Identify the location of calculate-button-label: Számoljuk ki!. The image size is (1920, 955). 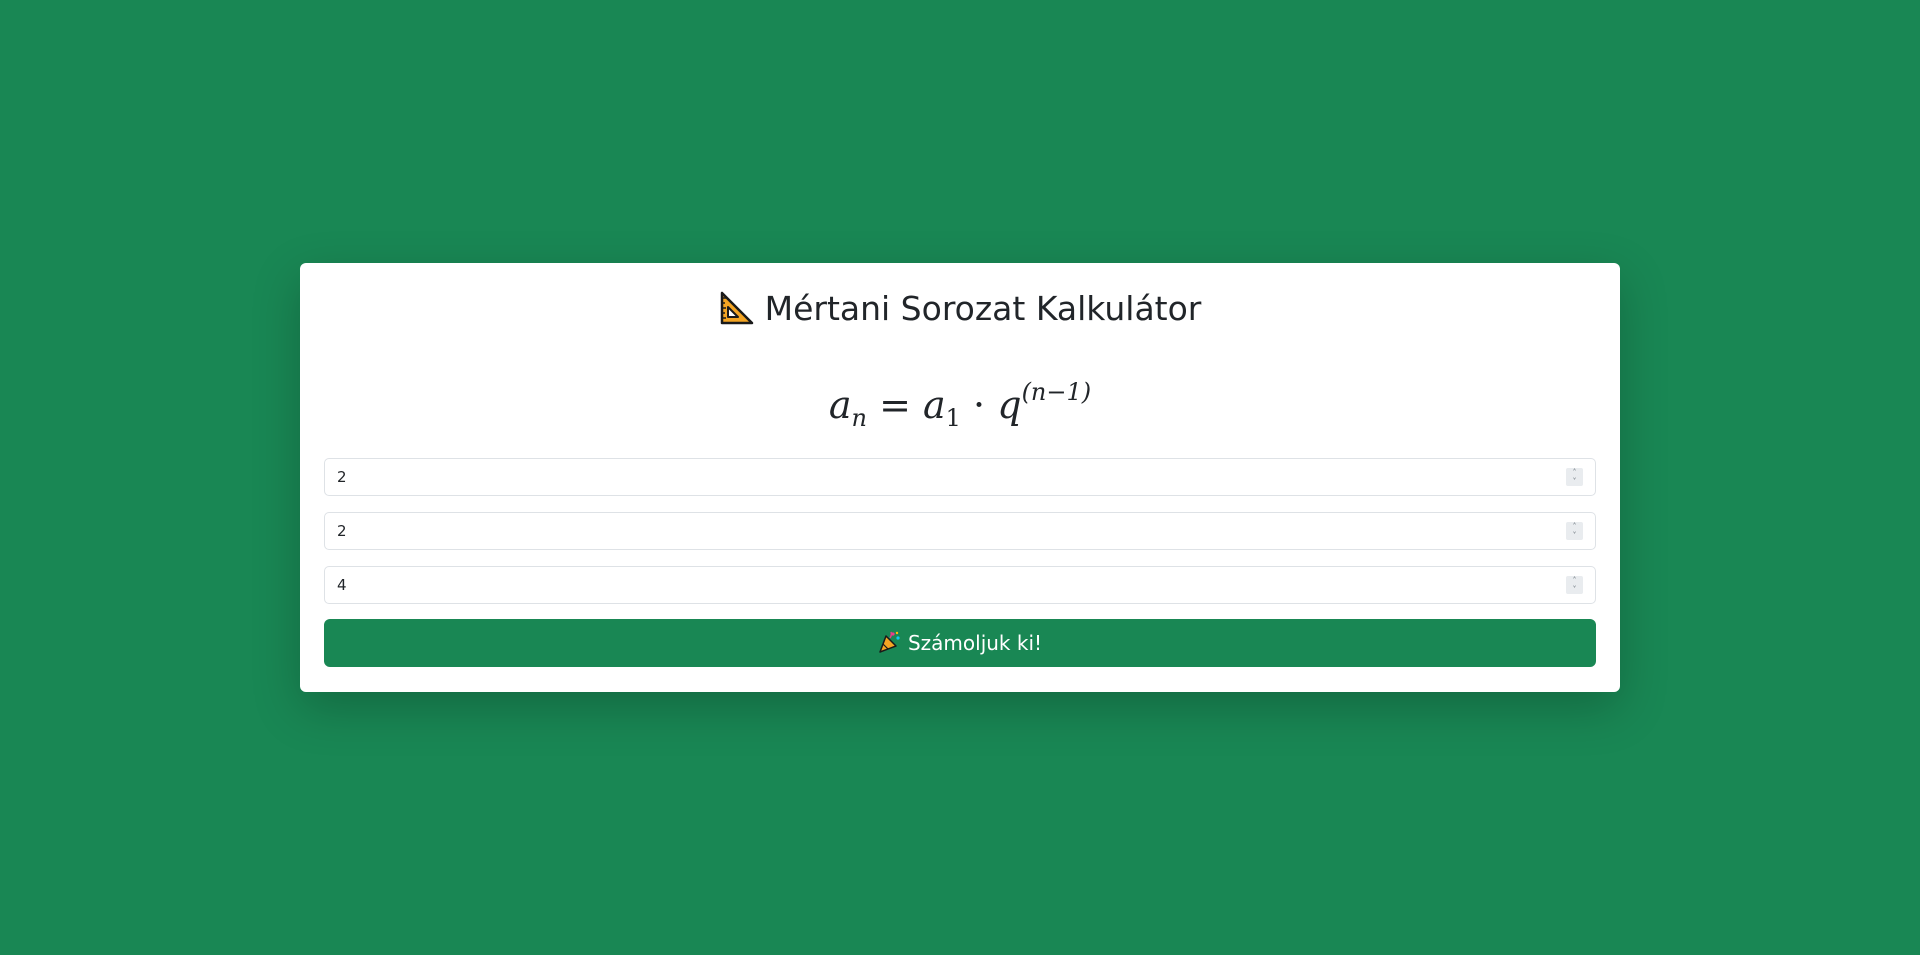
(975, 643).